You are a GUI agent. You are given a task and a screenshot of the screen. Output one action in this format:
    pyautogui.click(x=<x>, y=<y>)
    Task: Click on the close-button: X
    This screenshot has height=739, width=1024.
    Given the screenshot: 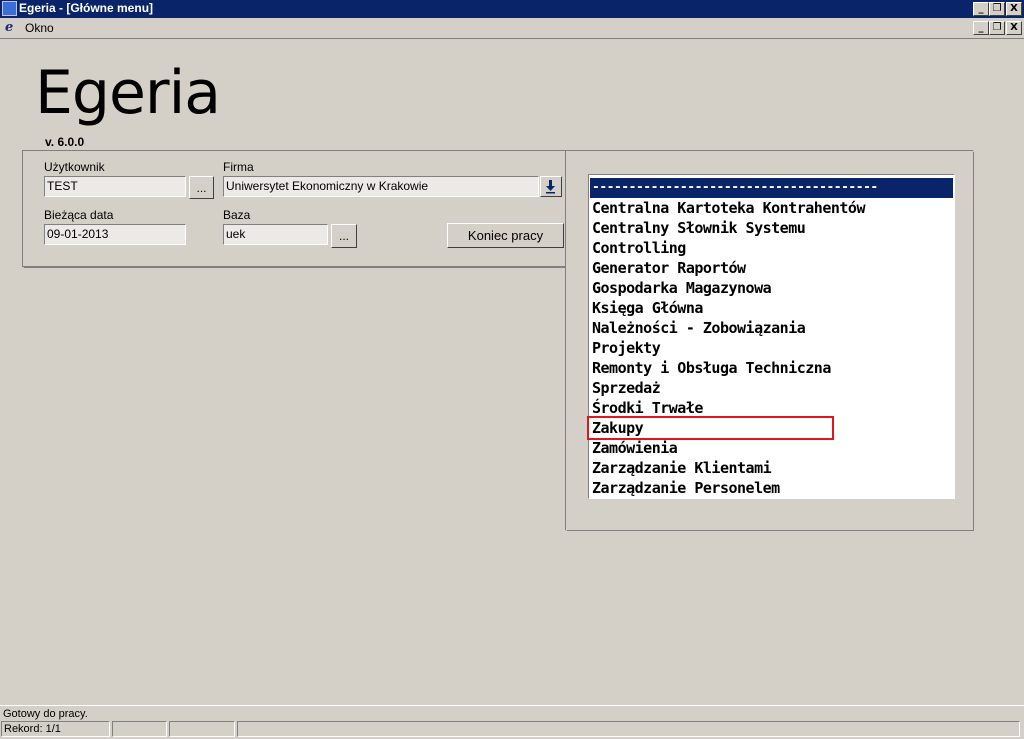 What is the action you would take?
    pyautogui.click(x=1014, y=9)
    